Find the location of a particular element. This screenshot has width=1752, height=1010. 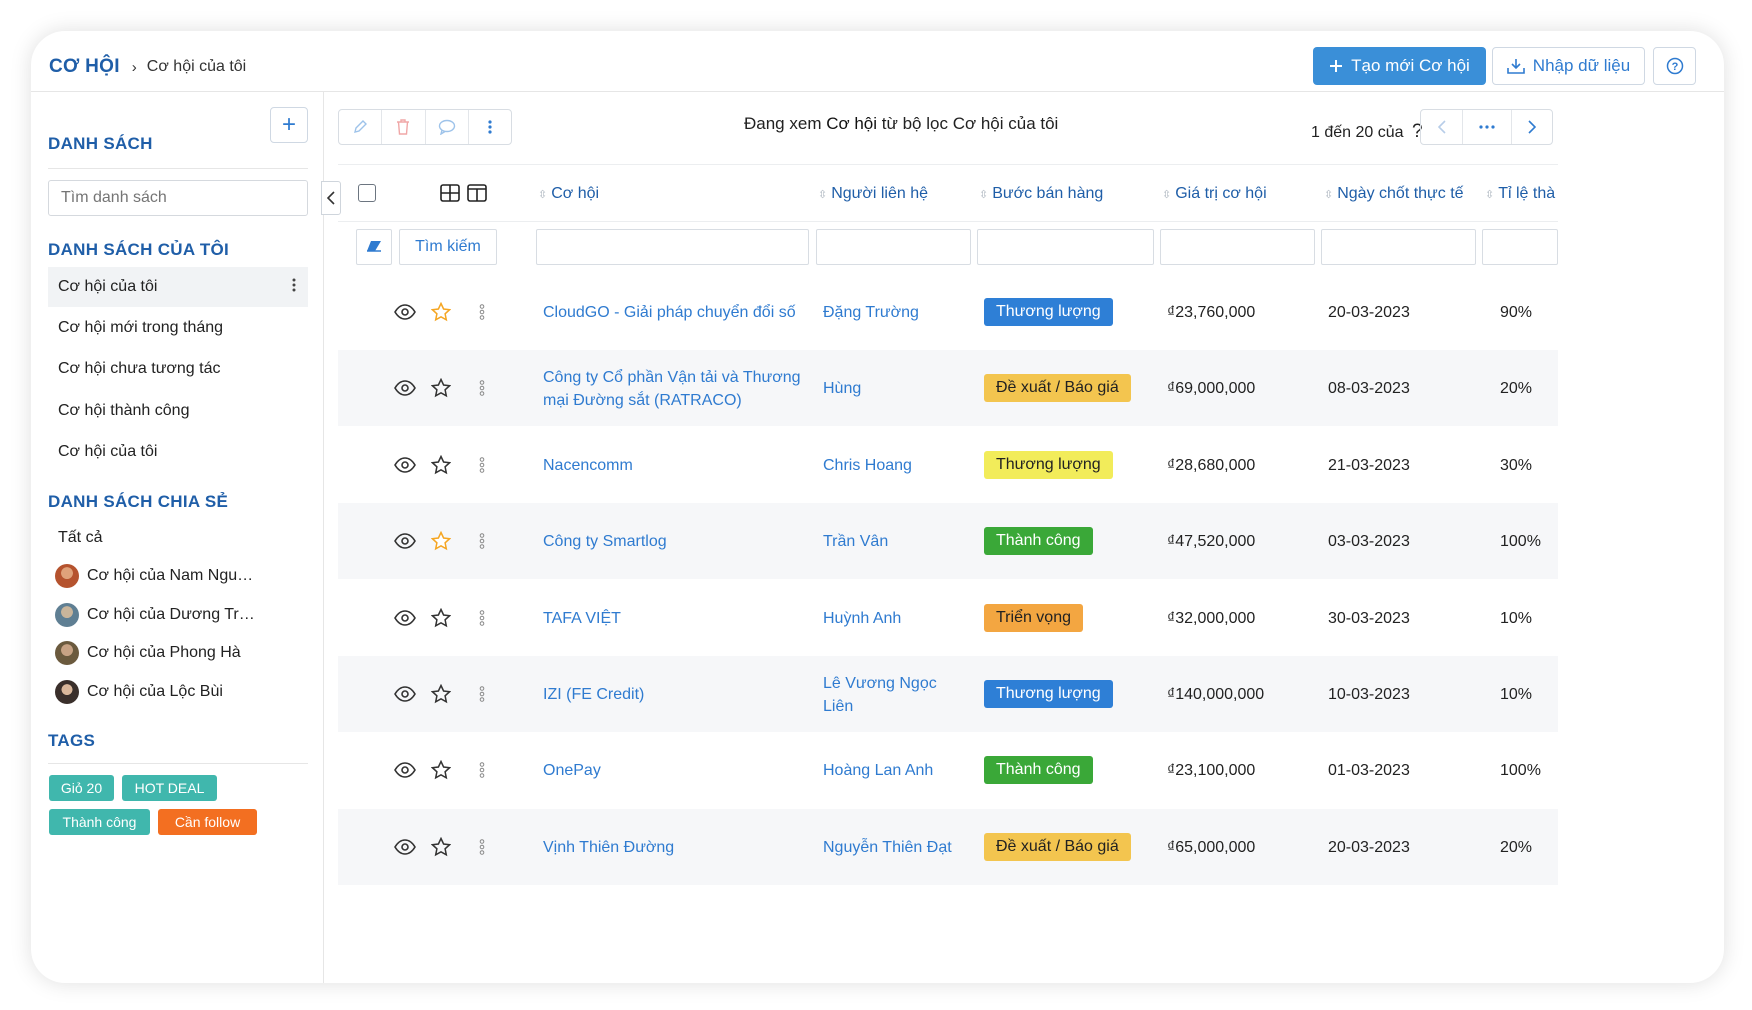

column-close-date: ⇳ Ngày chốt thực tế is located at coordinates (1394, 194).